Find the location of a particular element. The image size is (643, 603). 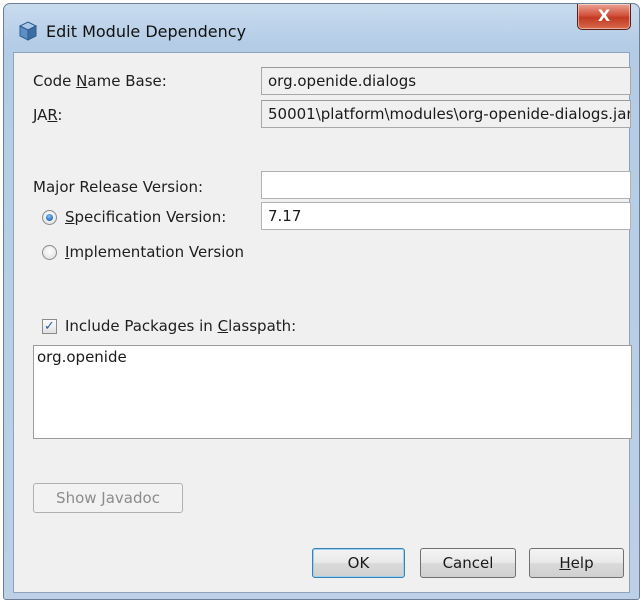

specification-version-radio is located at coordinates (49, 217).